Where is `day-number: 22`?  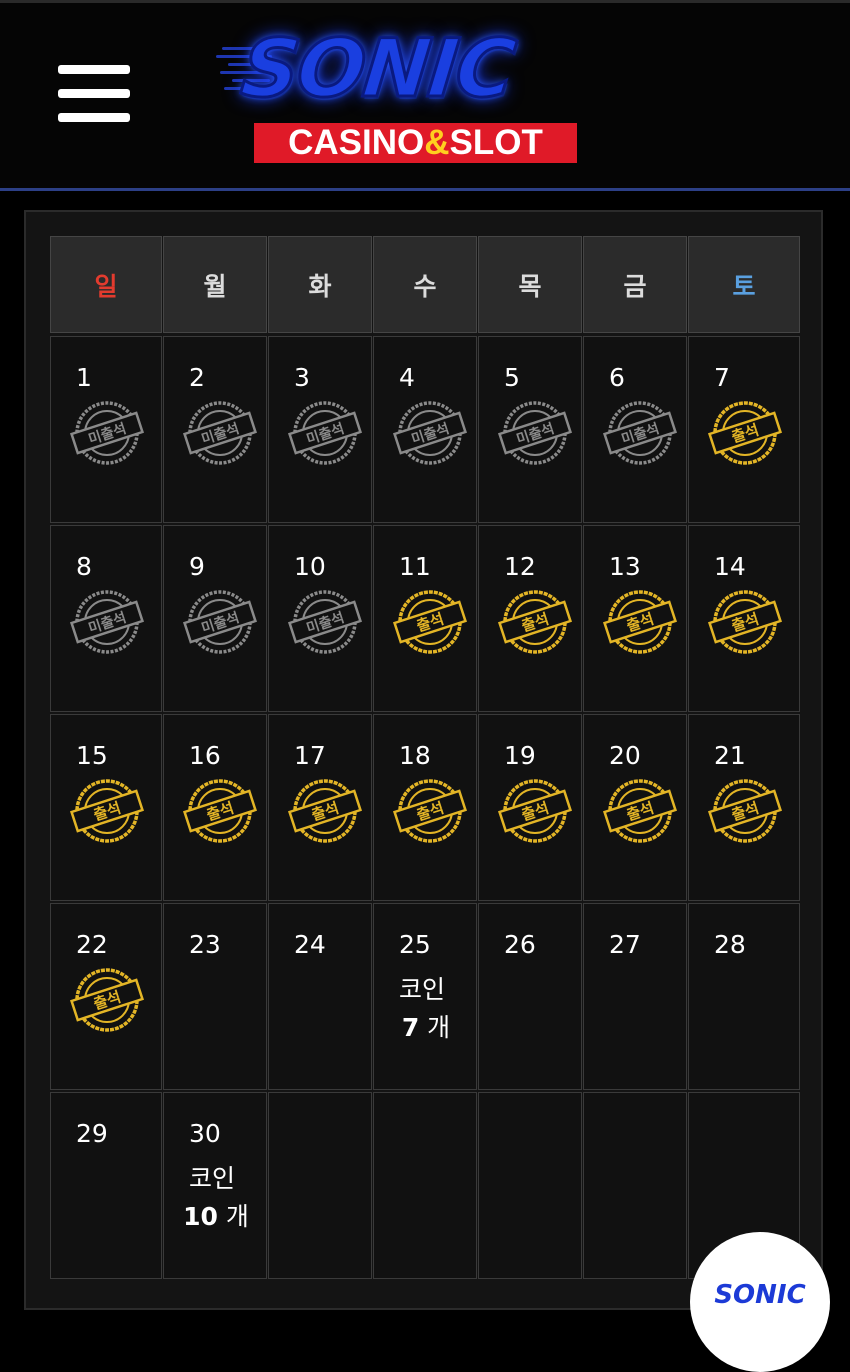 day-number: 22 is located at coordinates (92, 944).